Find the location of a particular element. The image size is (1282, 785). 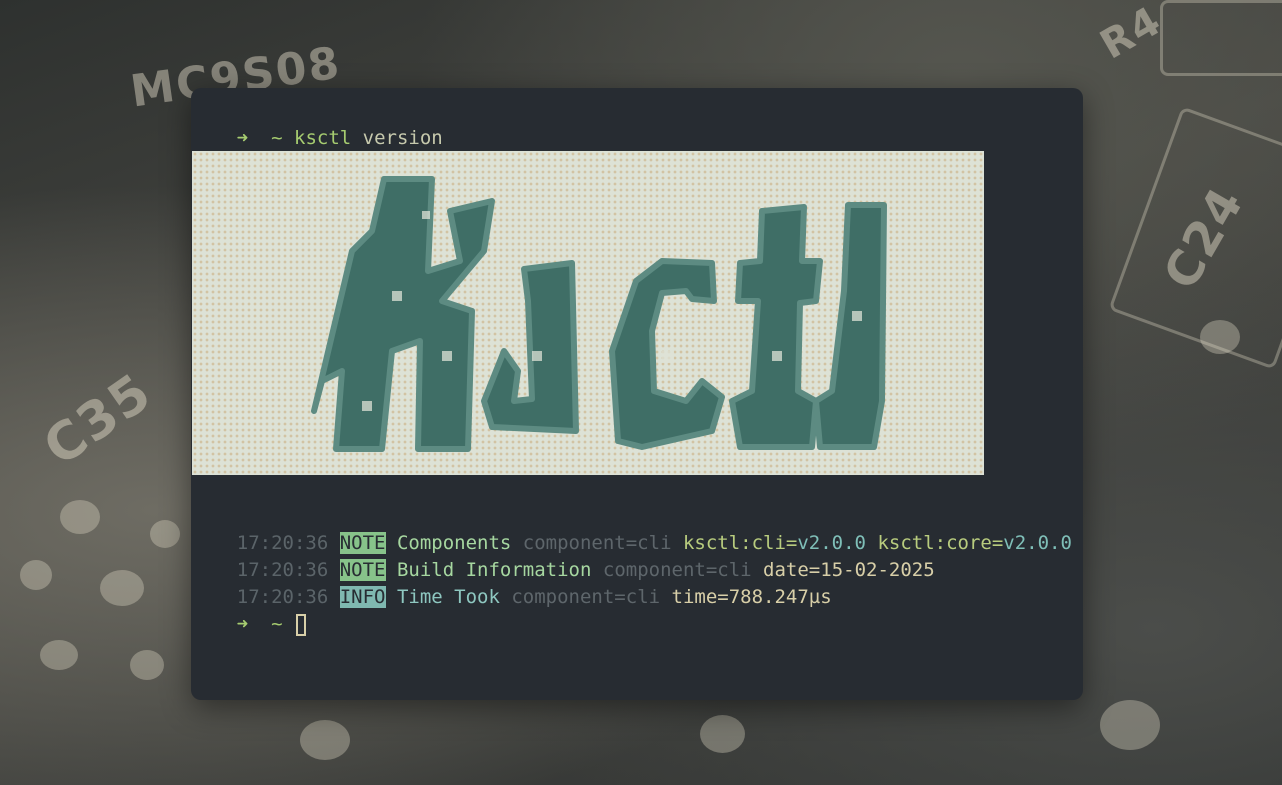

log-component: component=cli is located at coordinates (586, 597).